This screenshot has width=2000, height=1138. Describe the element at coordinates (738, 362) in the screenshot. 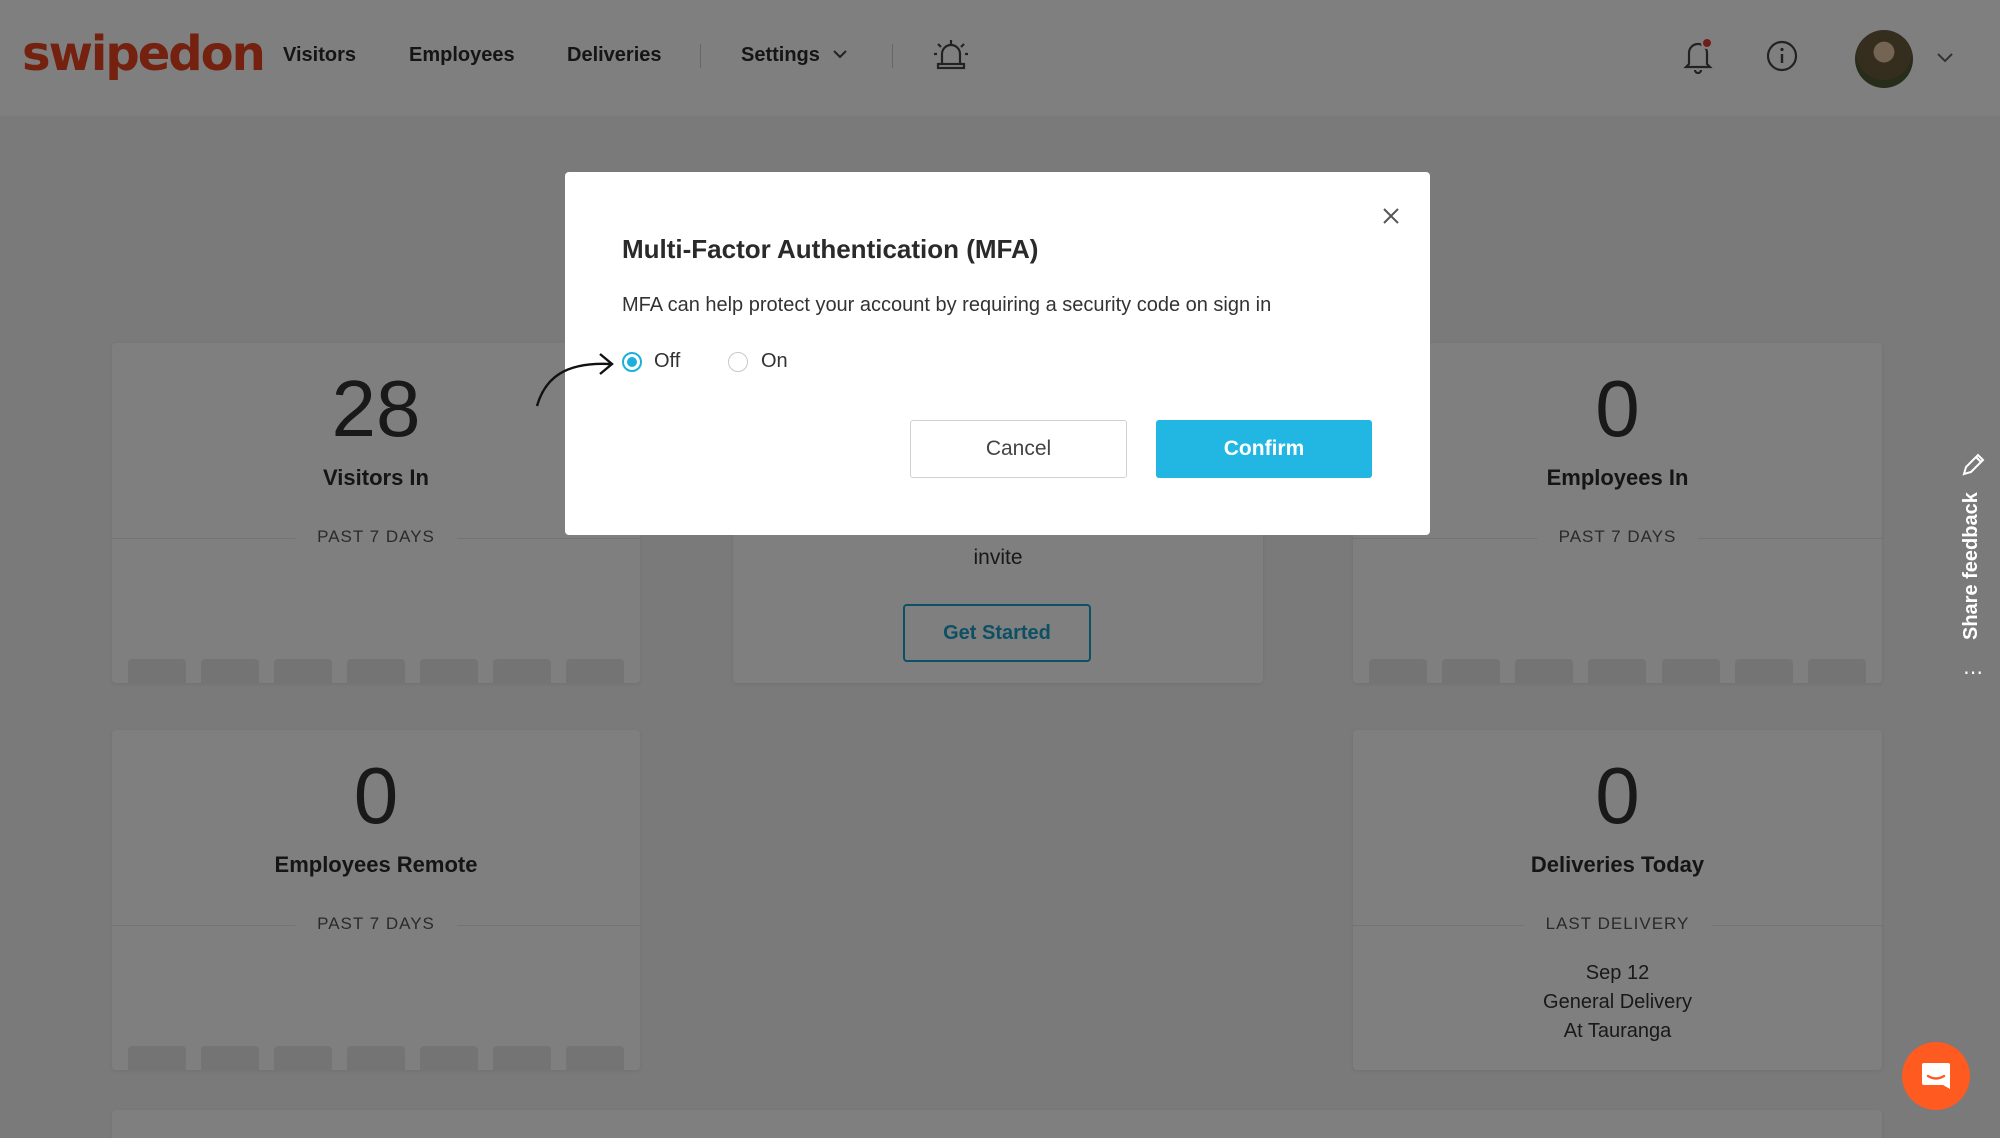

I see `mfa-on-radio` at that location.